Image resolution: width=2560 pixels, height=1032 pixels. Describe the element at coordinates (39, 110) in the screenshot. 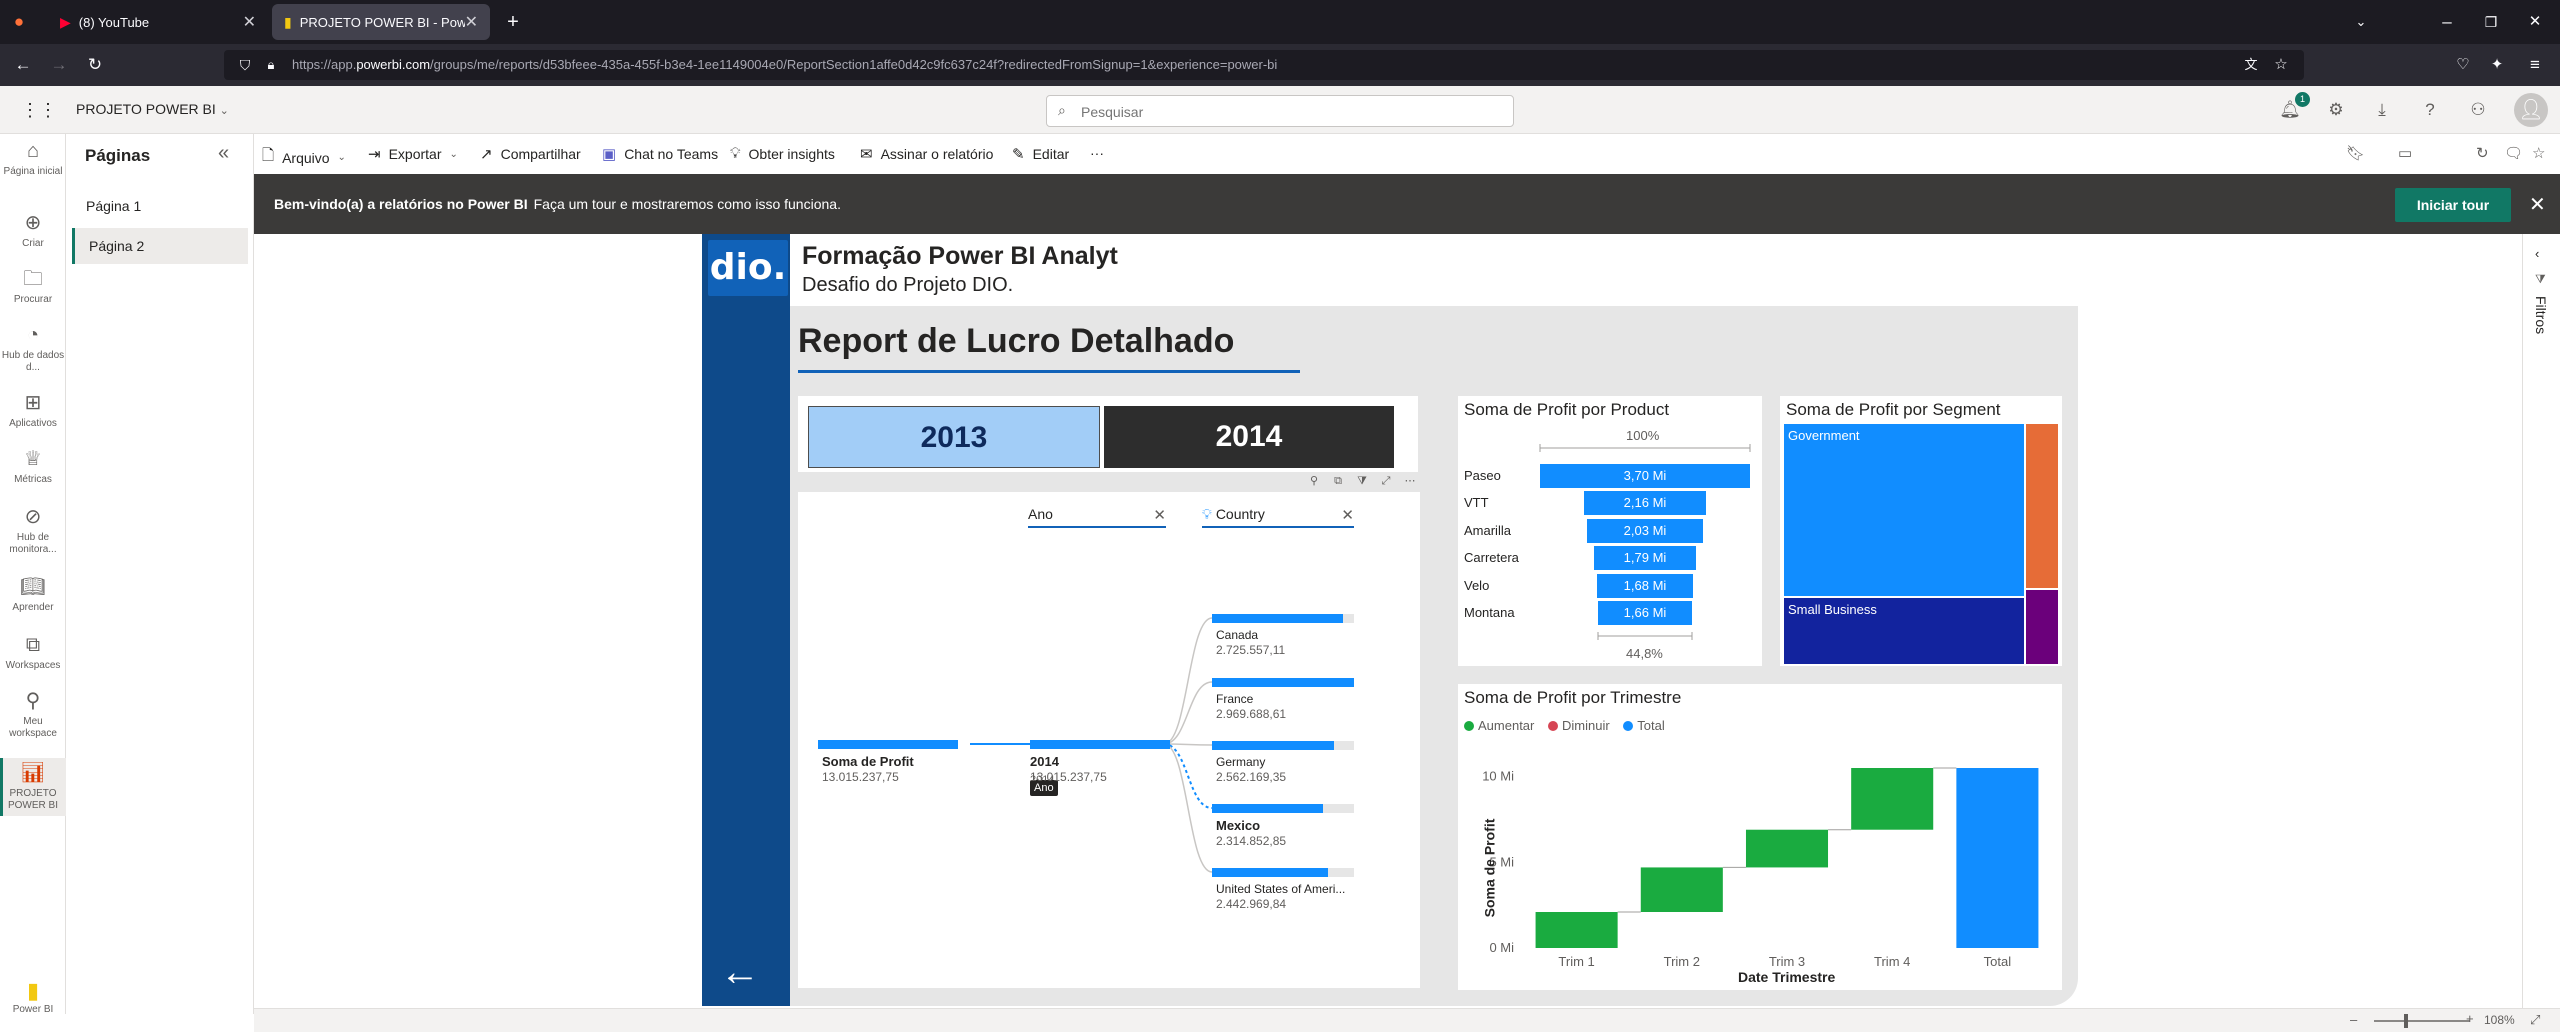

I see `app-launcher-icon: ⋮⋮` at that location.